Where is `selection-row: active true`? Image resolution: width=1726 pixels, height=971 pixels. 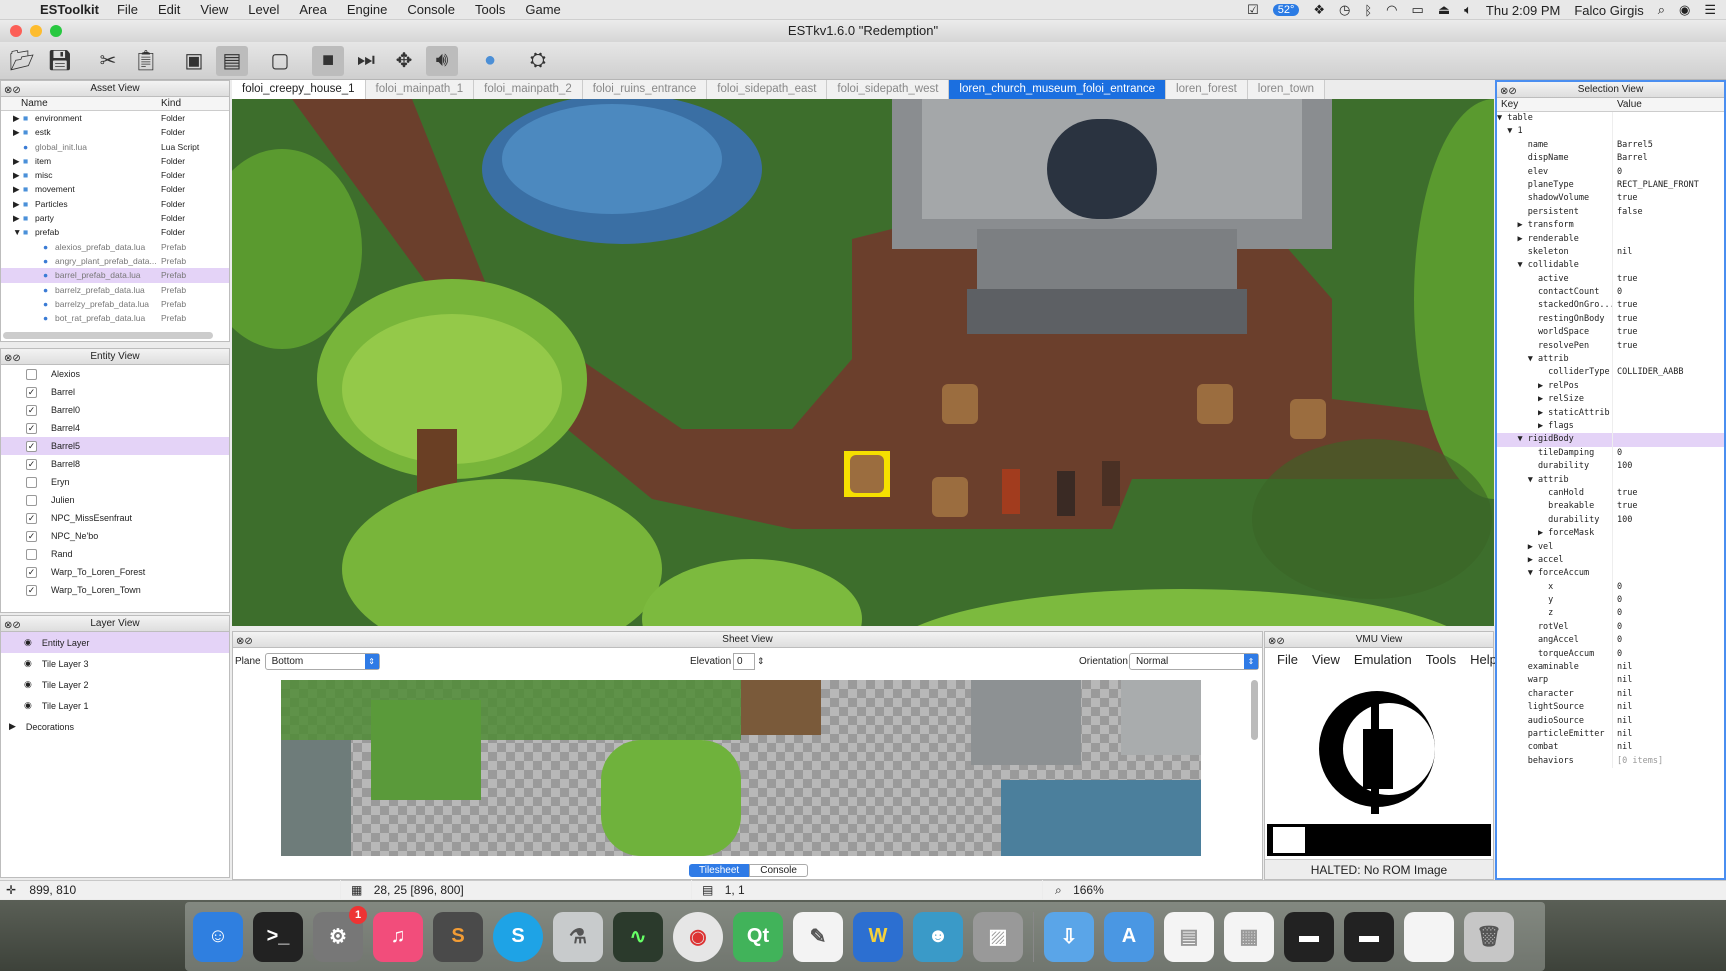 selection-row: active true is located at coordinates (1610, 279).